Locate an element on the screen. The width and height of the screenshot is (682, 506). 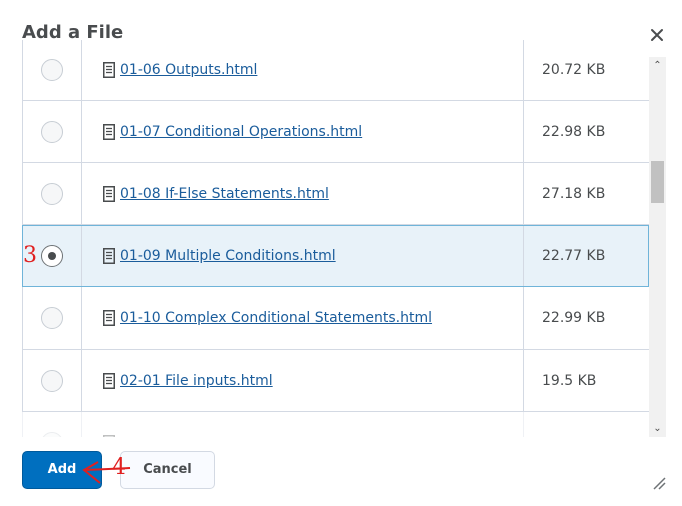
file-link: 02-01 File inputs.html is located at coordinates (196, 381).